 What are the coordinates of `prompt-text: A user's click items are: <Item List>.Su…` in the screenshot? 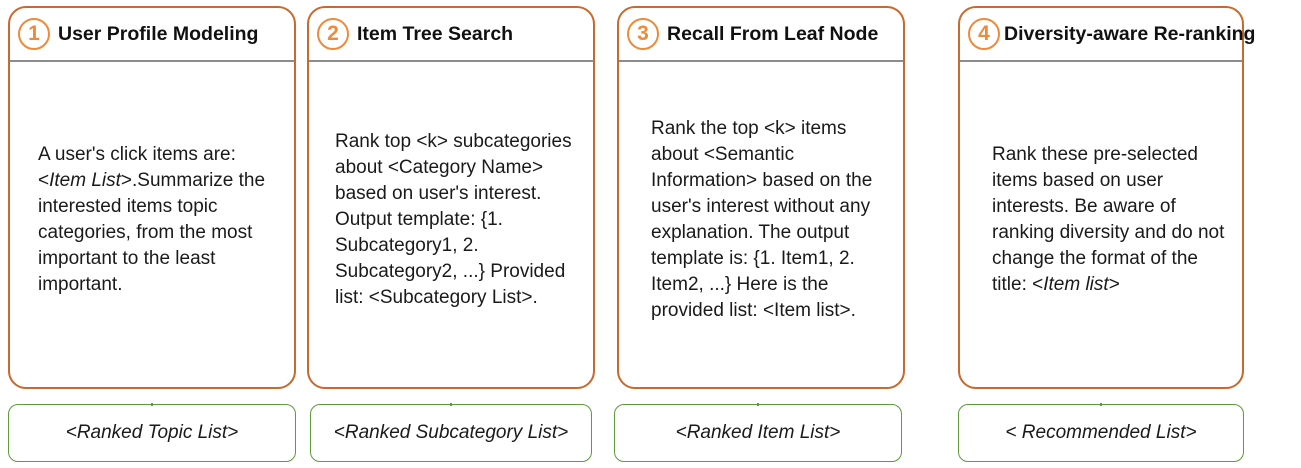 It's located at (152, 219).